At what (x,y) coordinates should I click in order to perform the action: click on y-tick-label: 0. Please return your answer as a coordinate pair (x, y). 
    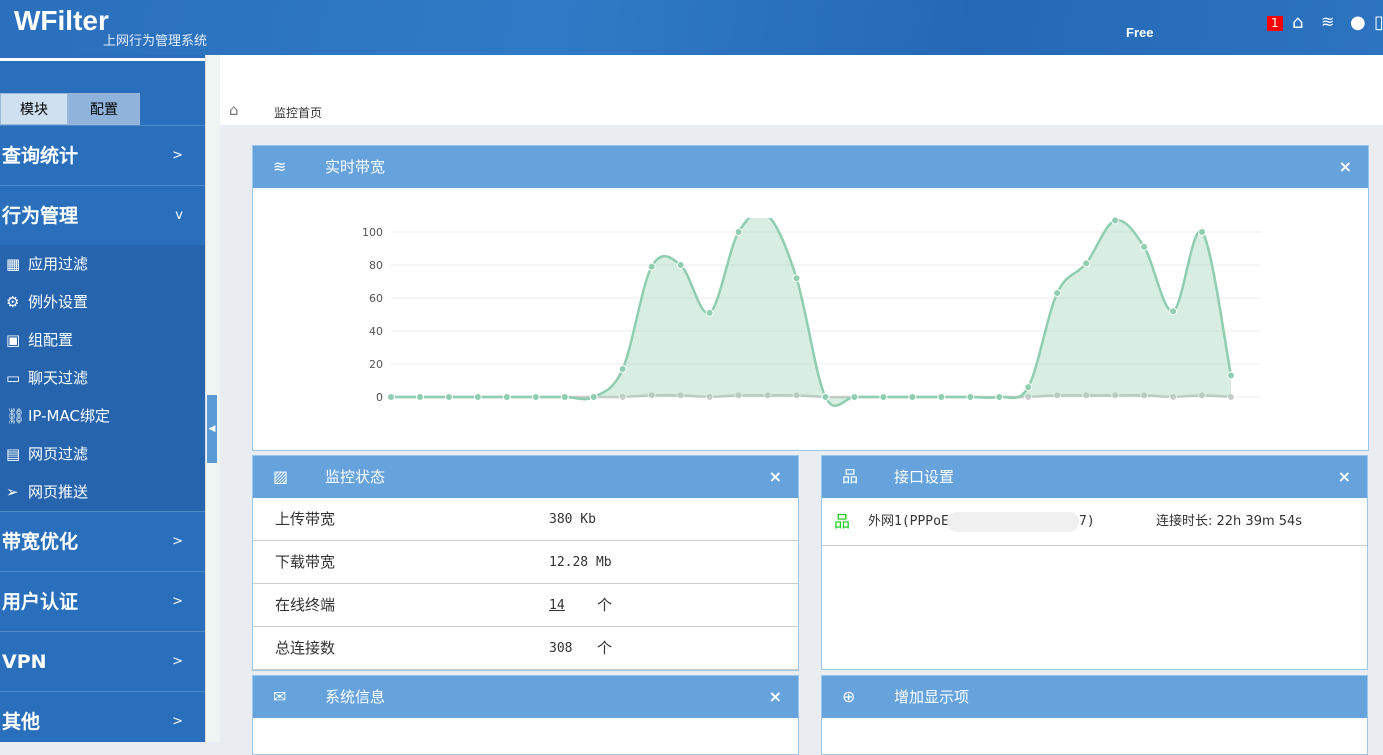
    Looking at the image, I should click on (379, 397).